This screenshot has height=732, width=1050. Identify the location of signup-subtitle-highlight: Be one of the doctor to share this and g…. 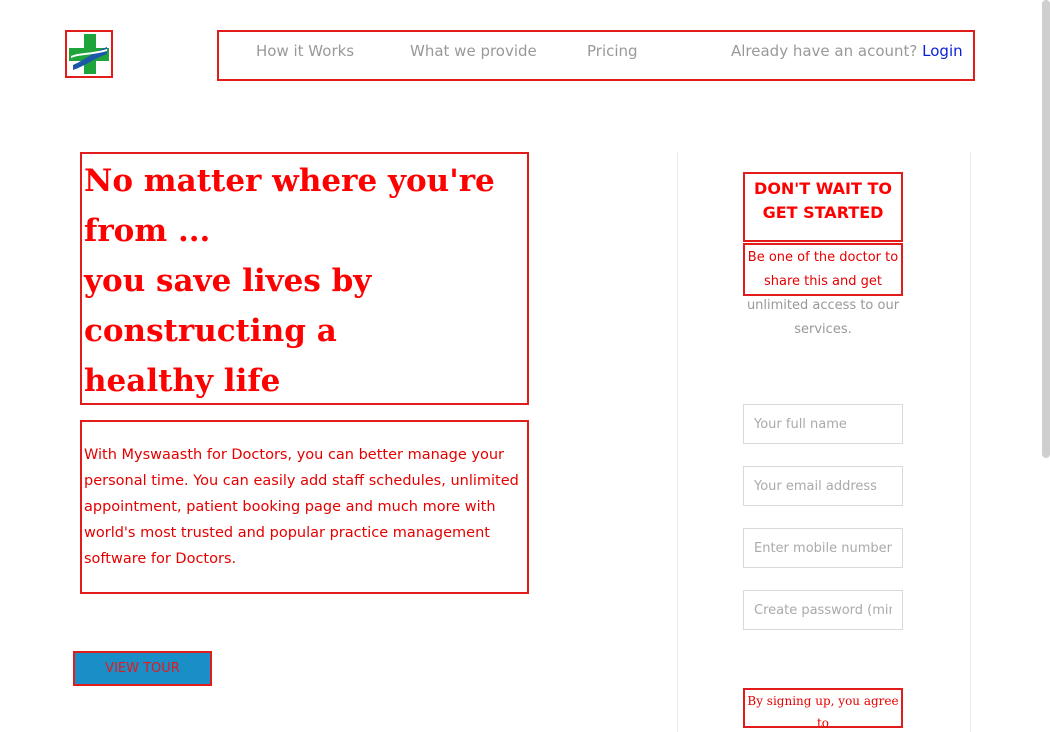
(823, 269).